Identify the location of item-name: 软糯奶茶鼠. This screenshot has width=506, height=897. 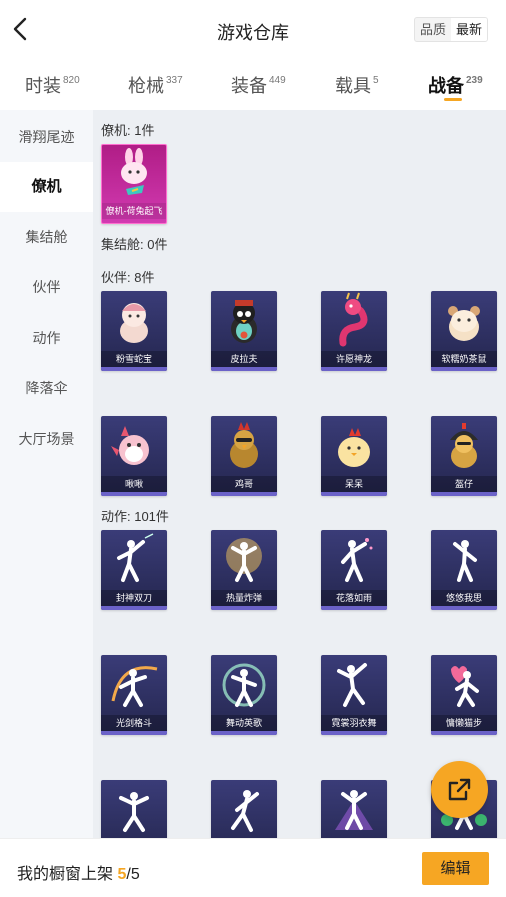
(464, 359).